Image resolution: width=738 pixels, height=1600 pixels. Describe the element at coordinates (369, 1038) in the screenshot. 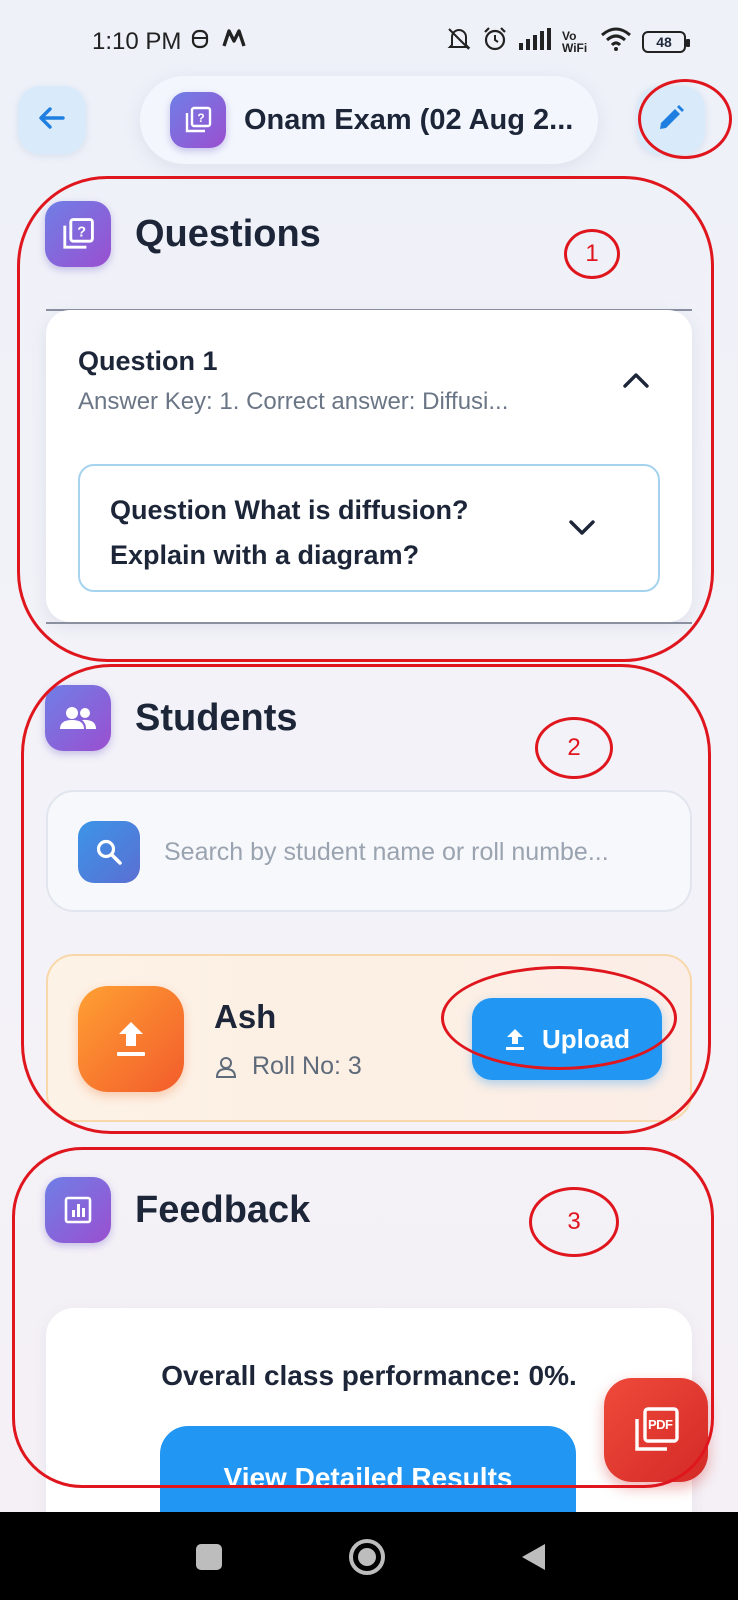

I see `student-card: Ash Roll No: 3 Upload` at that location.